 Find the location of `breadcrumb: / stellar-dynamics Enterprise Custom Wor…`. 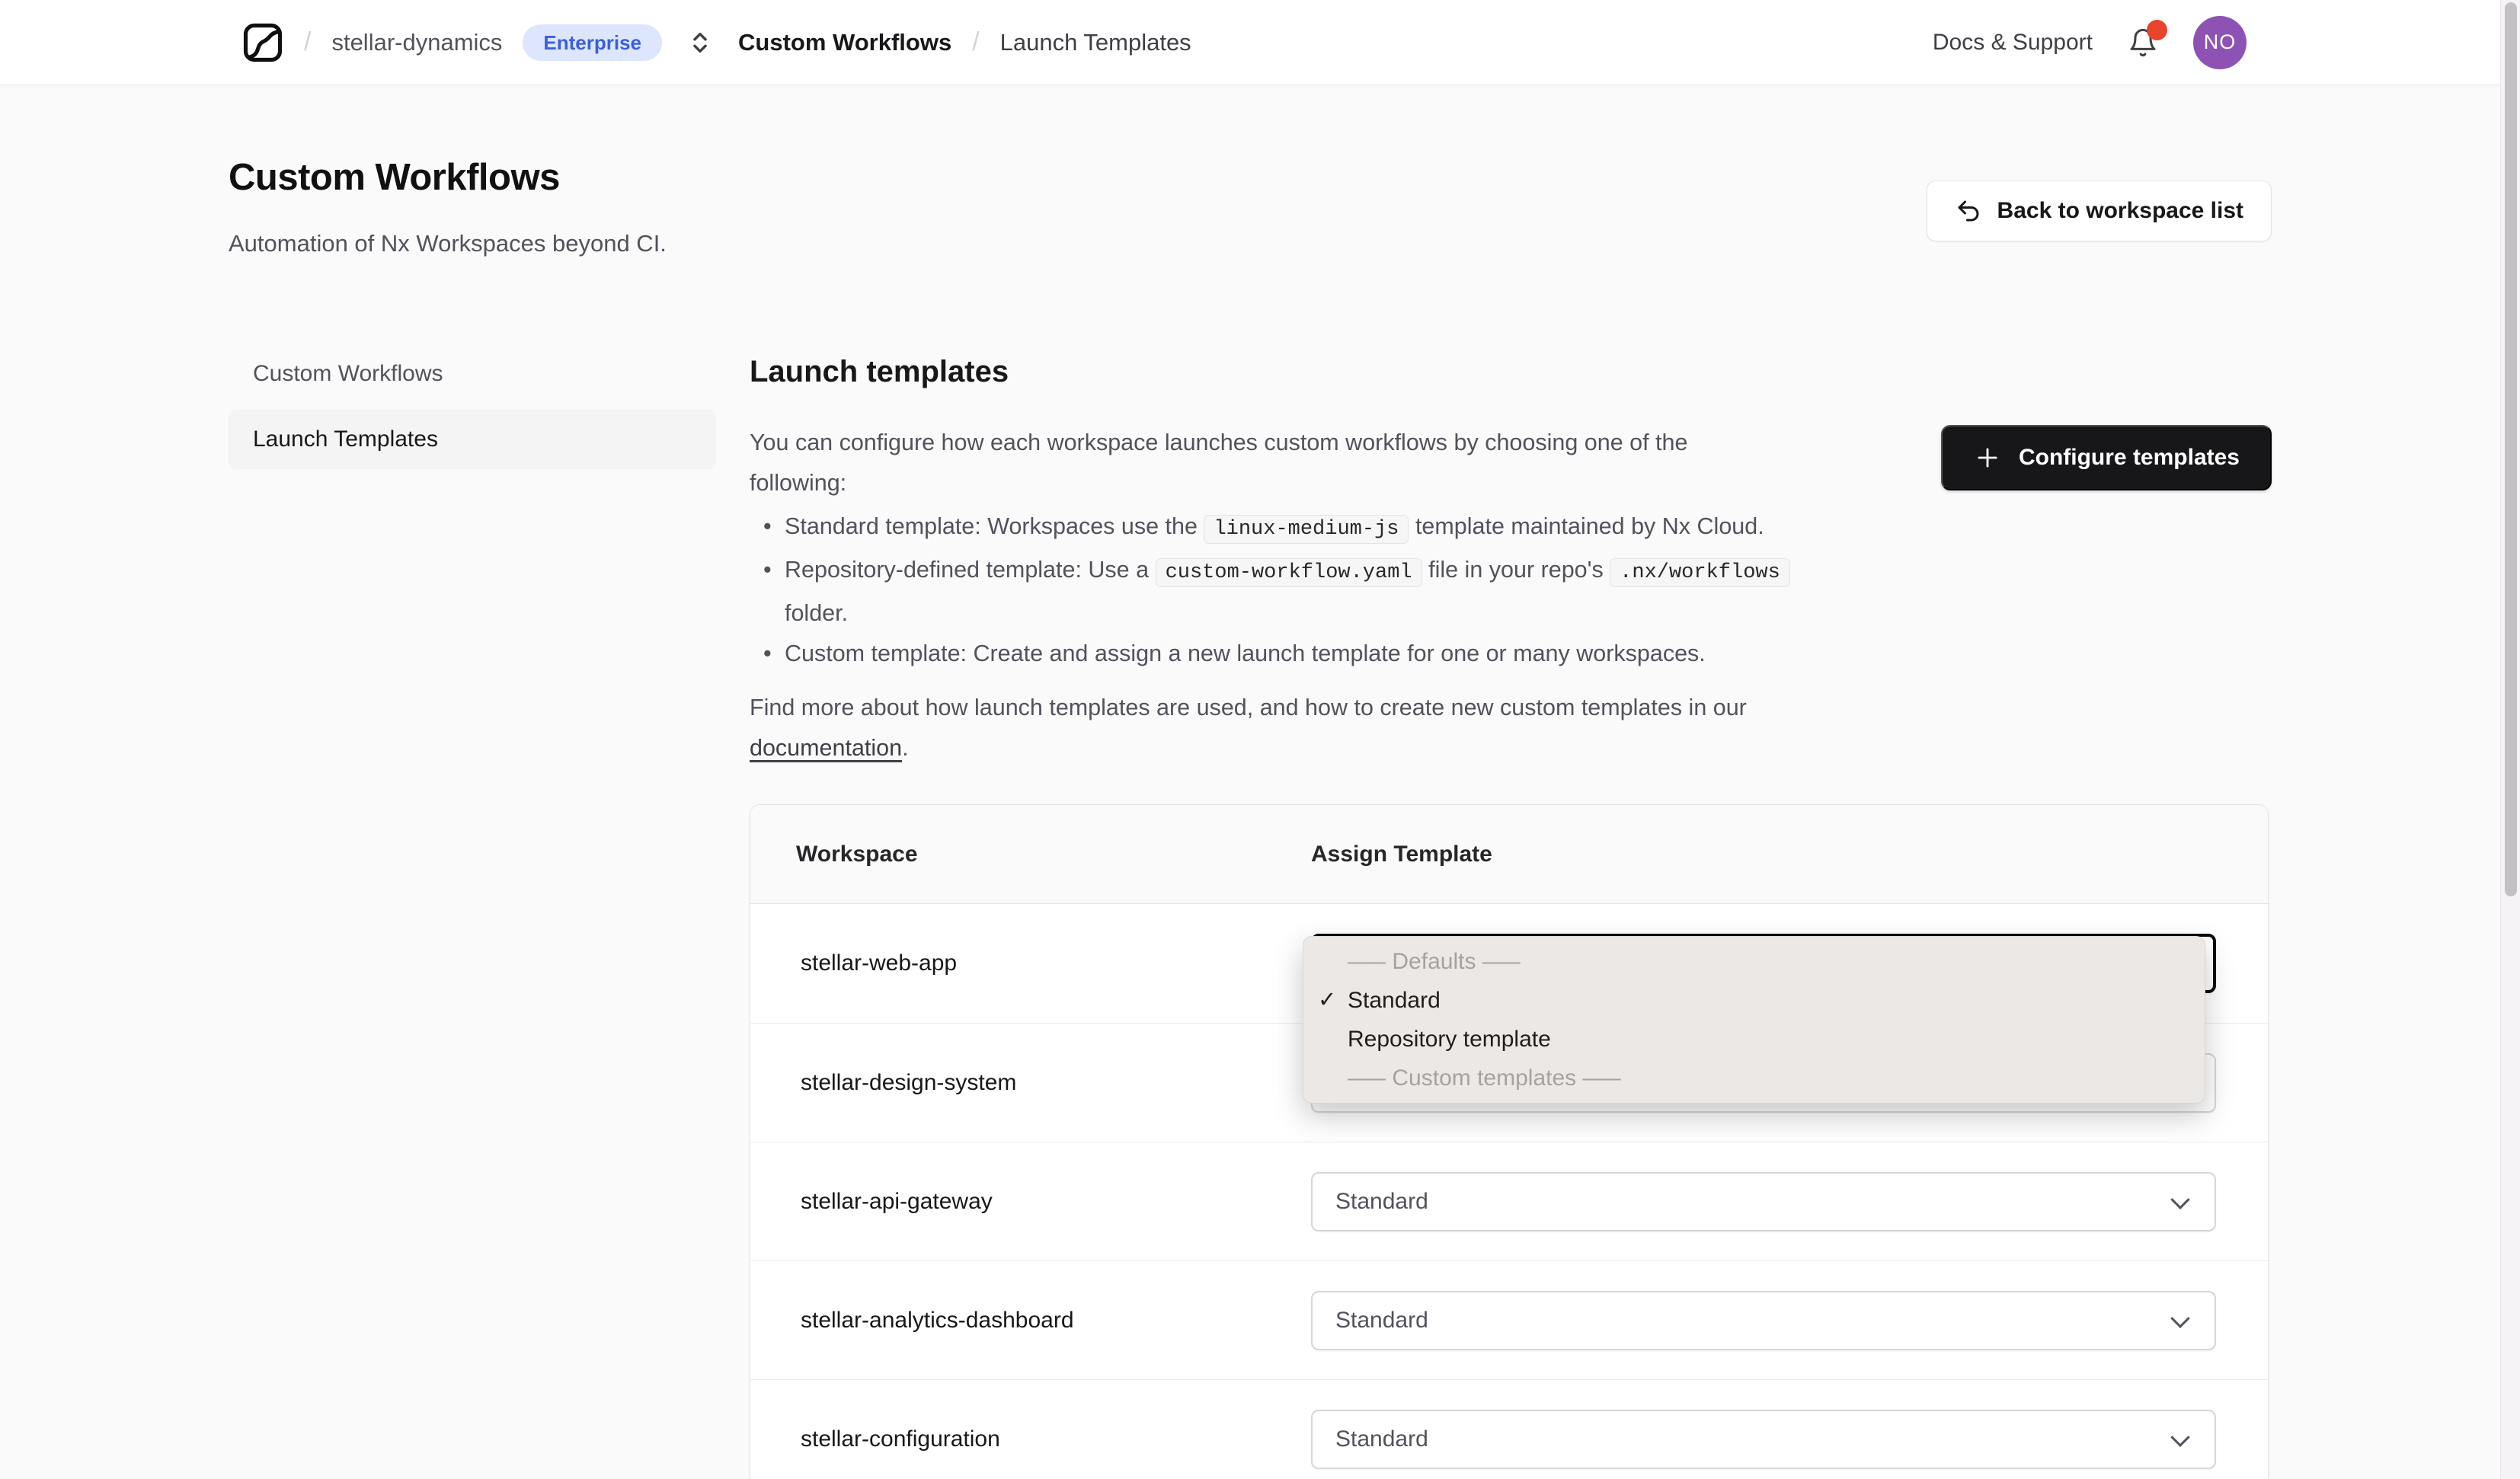

breadcrumb: / stellar-dynamics Enterprise Custom Wor… is located at coordinates (716, 42).